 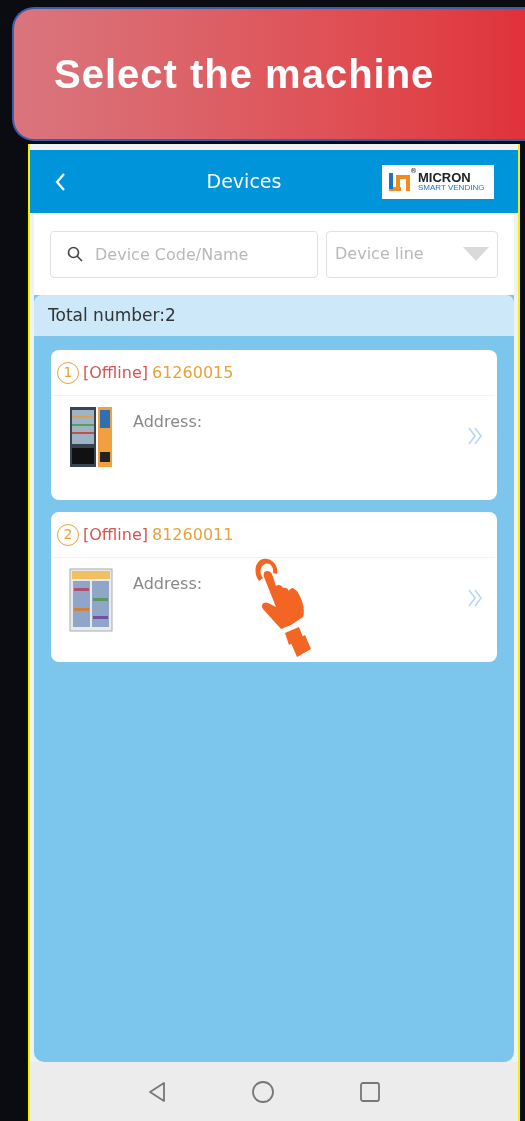 I want to click on header-title: Devices, so click(x=244, y=182).